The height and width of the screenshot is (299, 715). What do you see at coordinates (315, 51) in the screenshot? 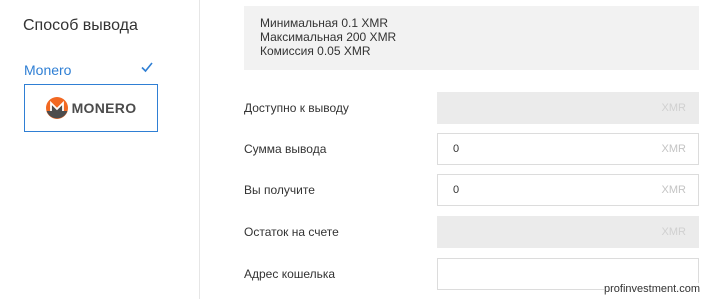
I see `info-fee: Комиссия 0.05 XMR` at bounding box center [315, 51].